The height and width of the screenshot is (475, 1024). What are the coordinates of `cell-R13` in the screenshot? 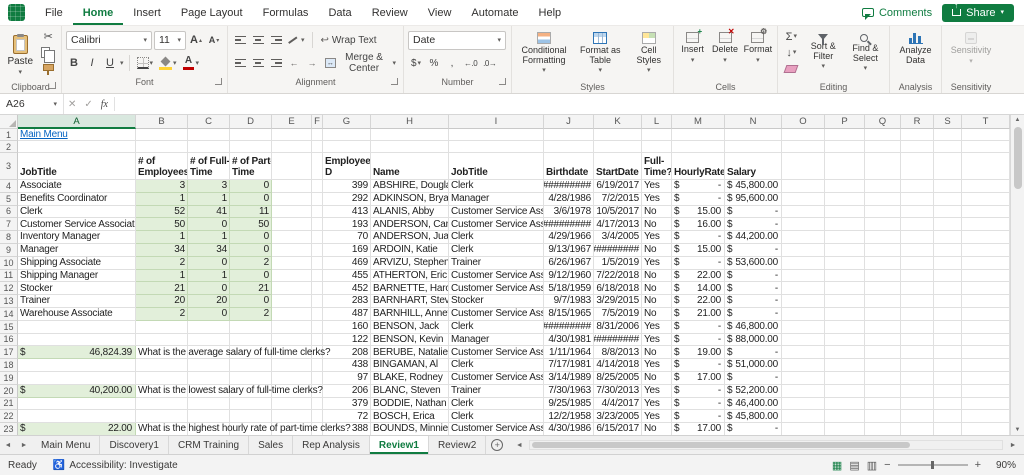 It's located at (917, 301).